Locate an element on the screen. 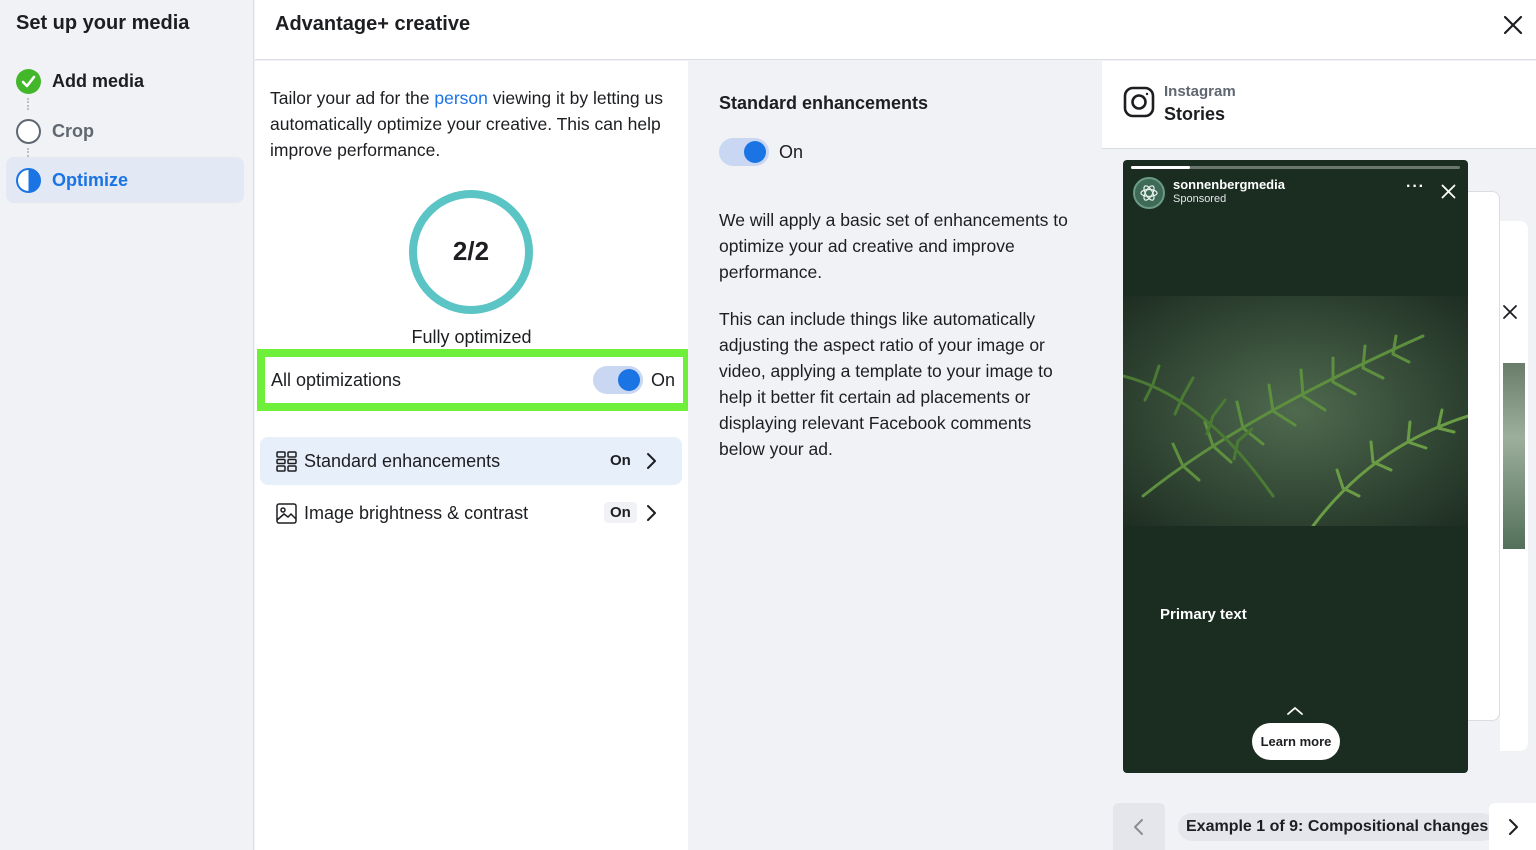  story-progress-bar is located at coordinates (1295, 167).